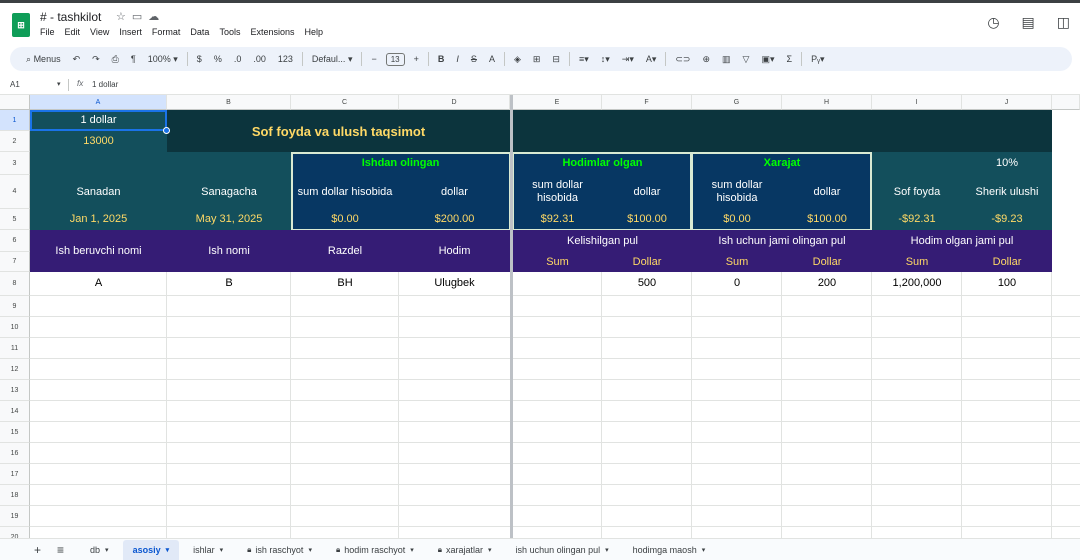  What do you see at coordinates (96, 59) in the screenshot?
I see `redo-button: ↷` at bounding box center [96, 59].